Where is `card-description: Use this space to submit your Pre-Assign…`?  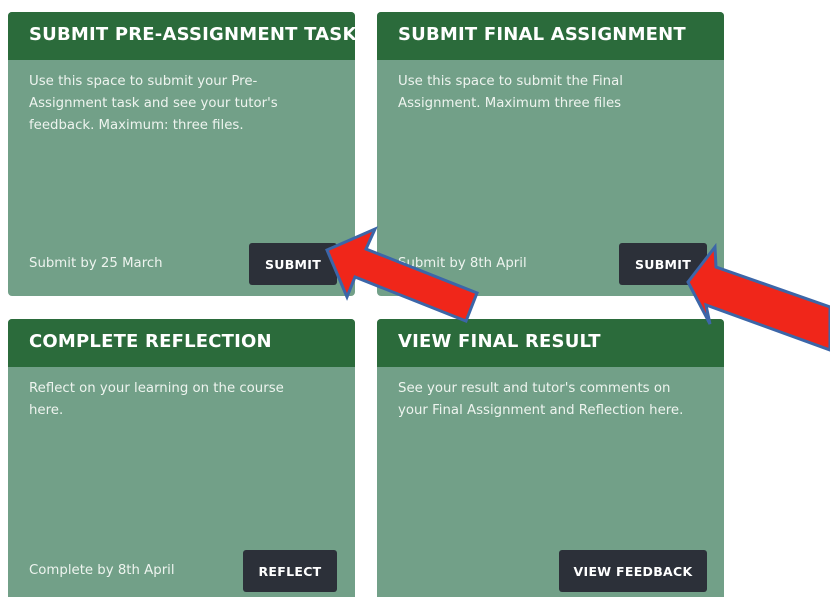 card-description: Use this space to submit your Pre-Assign… is located at coordinates (153, 103).